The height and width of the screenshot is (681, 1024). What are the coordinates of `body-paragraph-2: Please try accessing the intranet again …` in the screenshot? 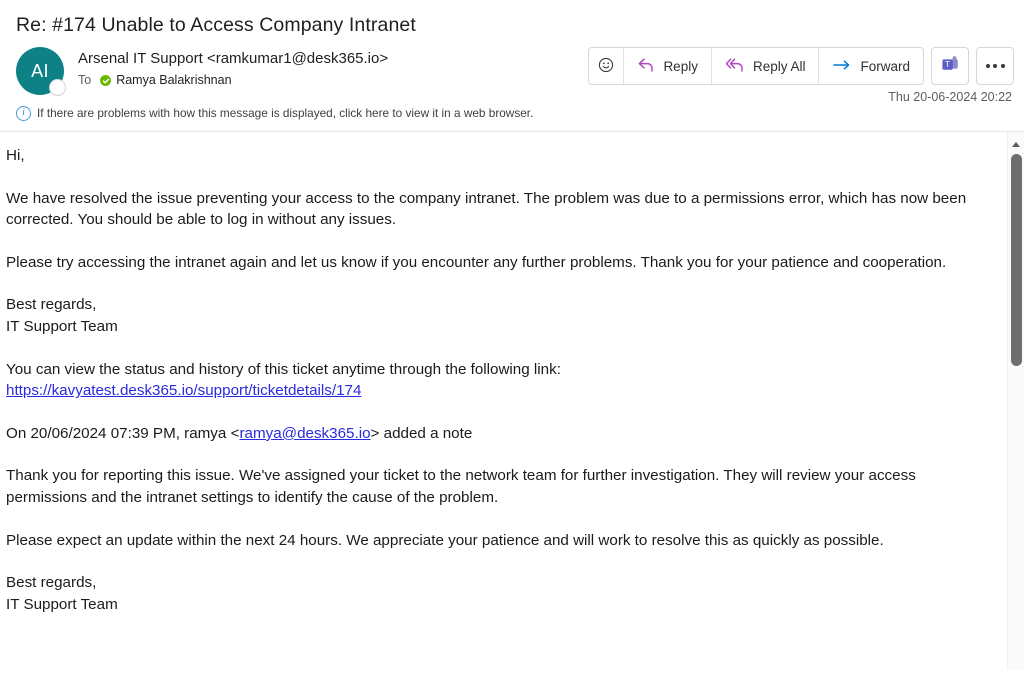 It's located at (476, 262).